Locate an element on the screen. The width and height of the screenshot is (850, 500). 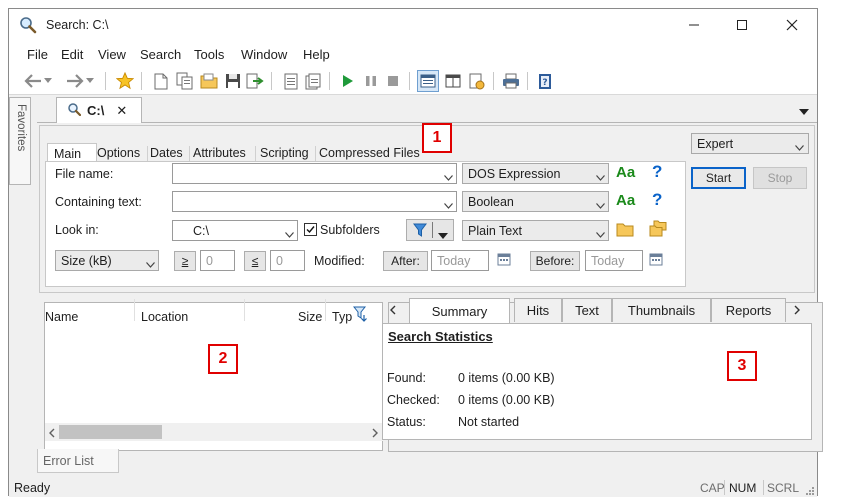
forward-dropdown-icon is located at coordinates (90, 81).